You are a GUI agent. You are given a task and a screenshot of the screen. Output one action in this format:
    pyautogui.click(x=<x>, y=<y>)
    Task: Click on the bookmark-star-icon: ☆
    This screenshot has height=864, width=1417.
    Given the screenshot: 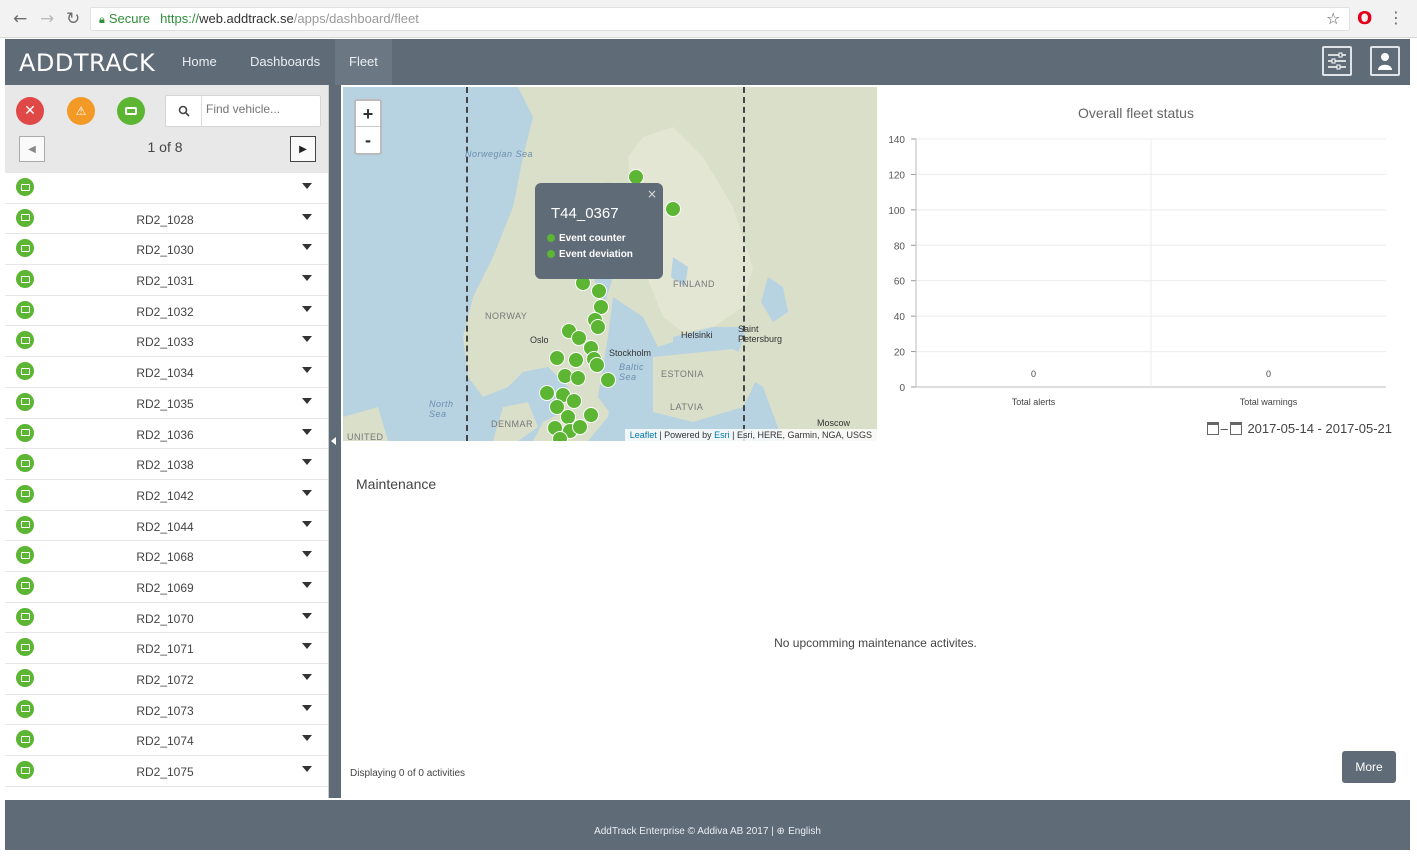 What is the action you would take?
    pyautogui.click(x=1333, y=18)
    